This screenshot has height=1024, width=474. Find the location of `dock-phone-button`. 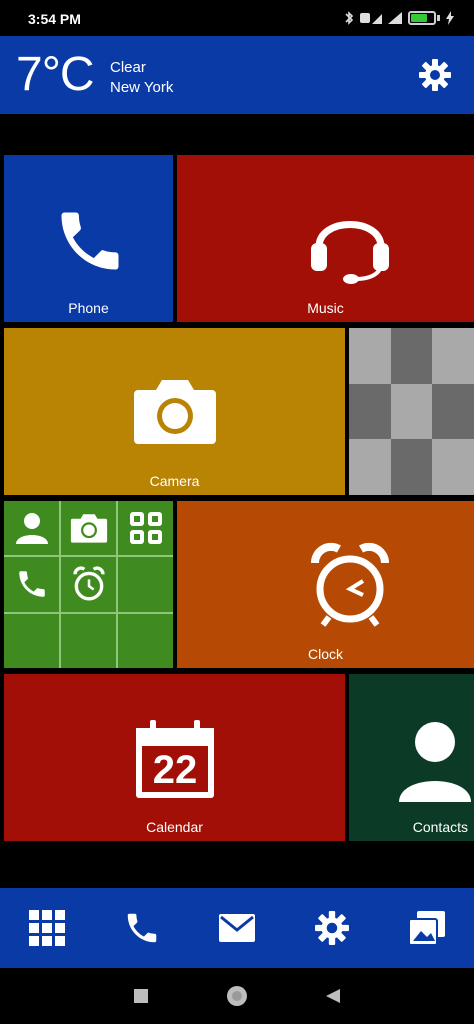

dock-phone-button is located at coordinates (142, 928).